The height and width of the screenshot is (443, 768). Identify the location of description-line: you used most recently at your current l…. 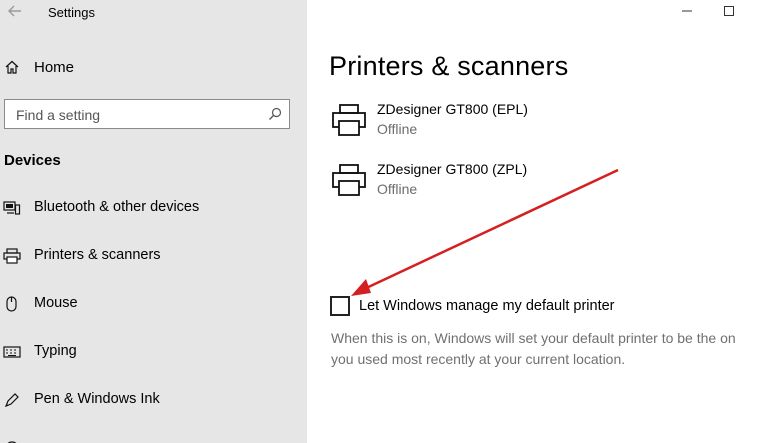
(478, 359).